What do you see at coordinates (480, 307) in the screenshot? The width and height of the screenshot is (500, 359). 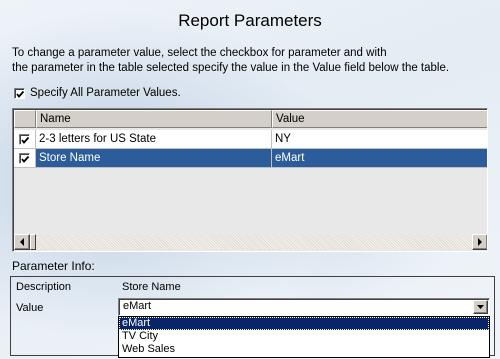 I see `dropdown-arrow-icon` at bounding box center [480, 307].